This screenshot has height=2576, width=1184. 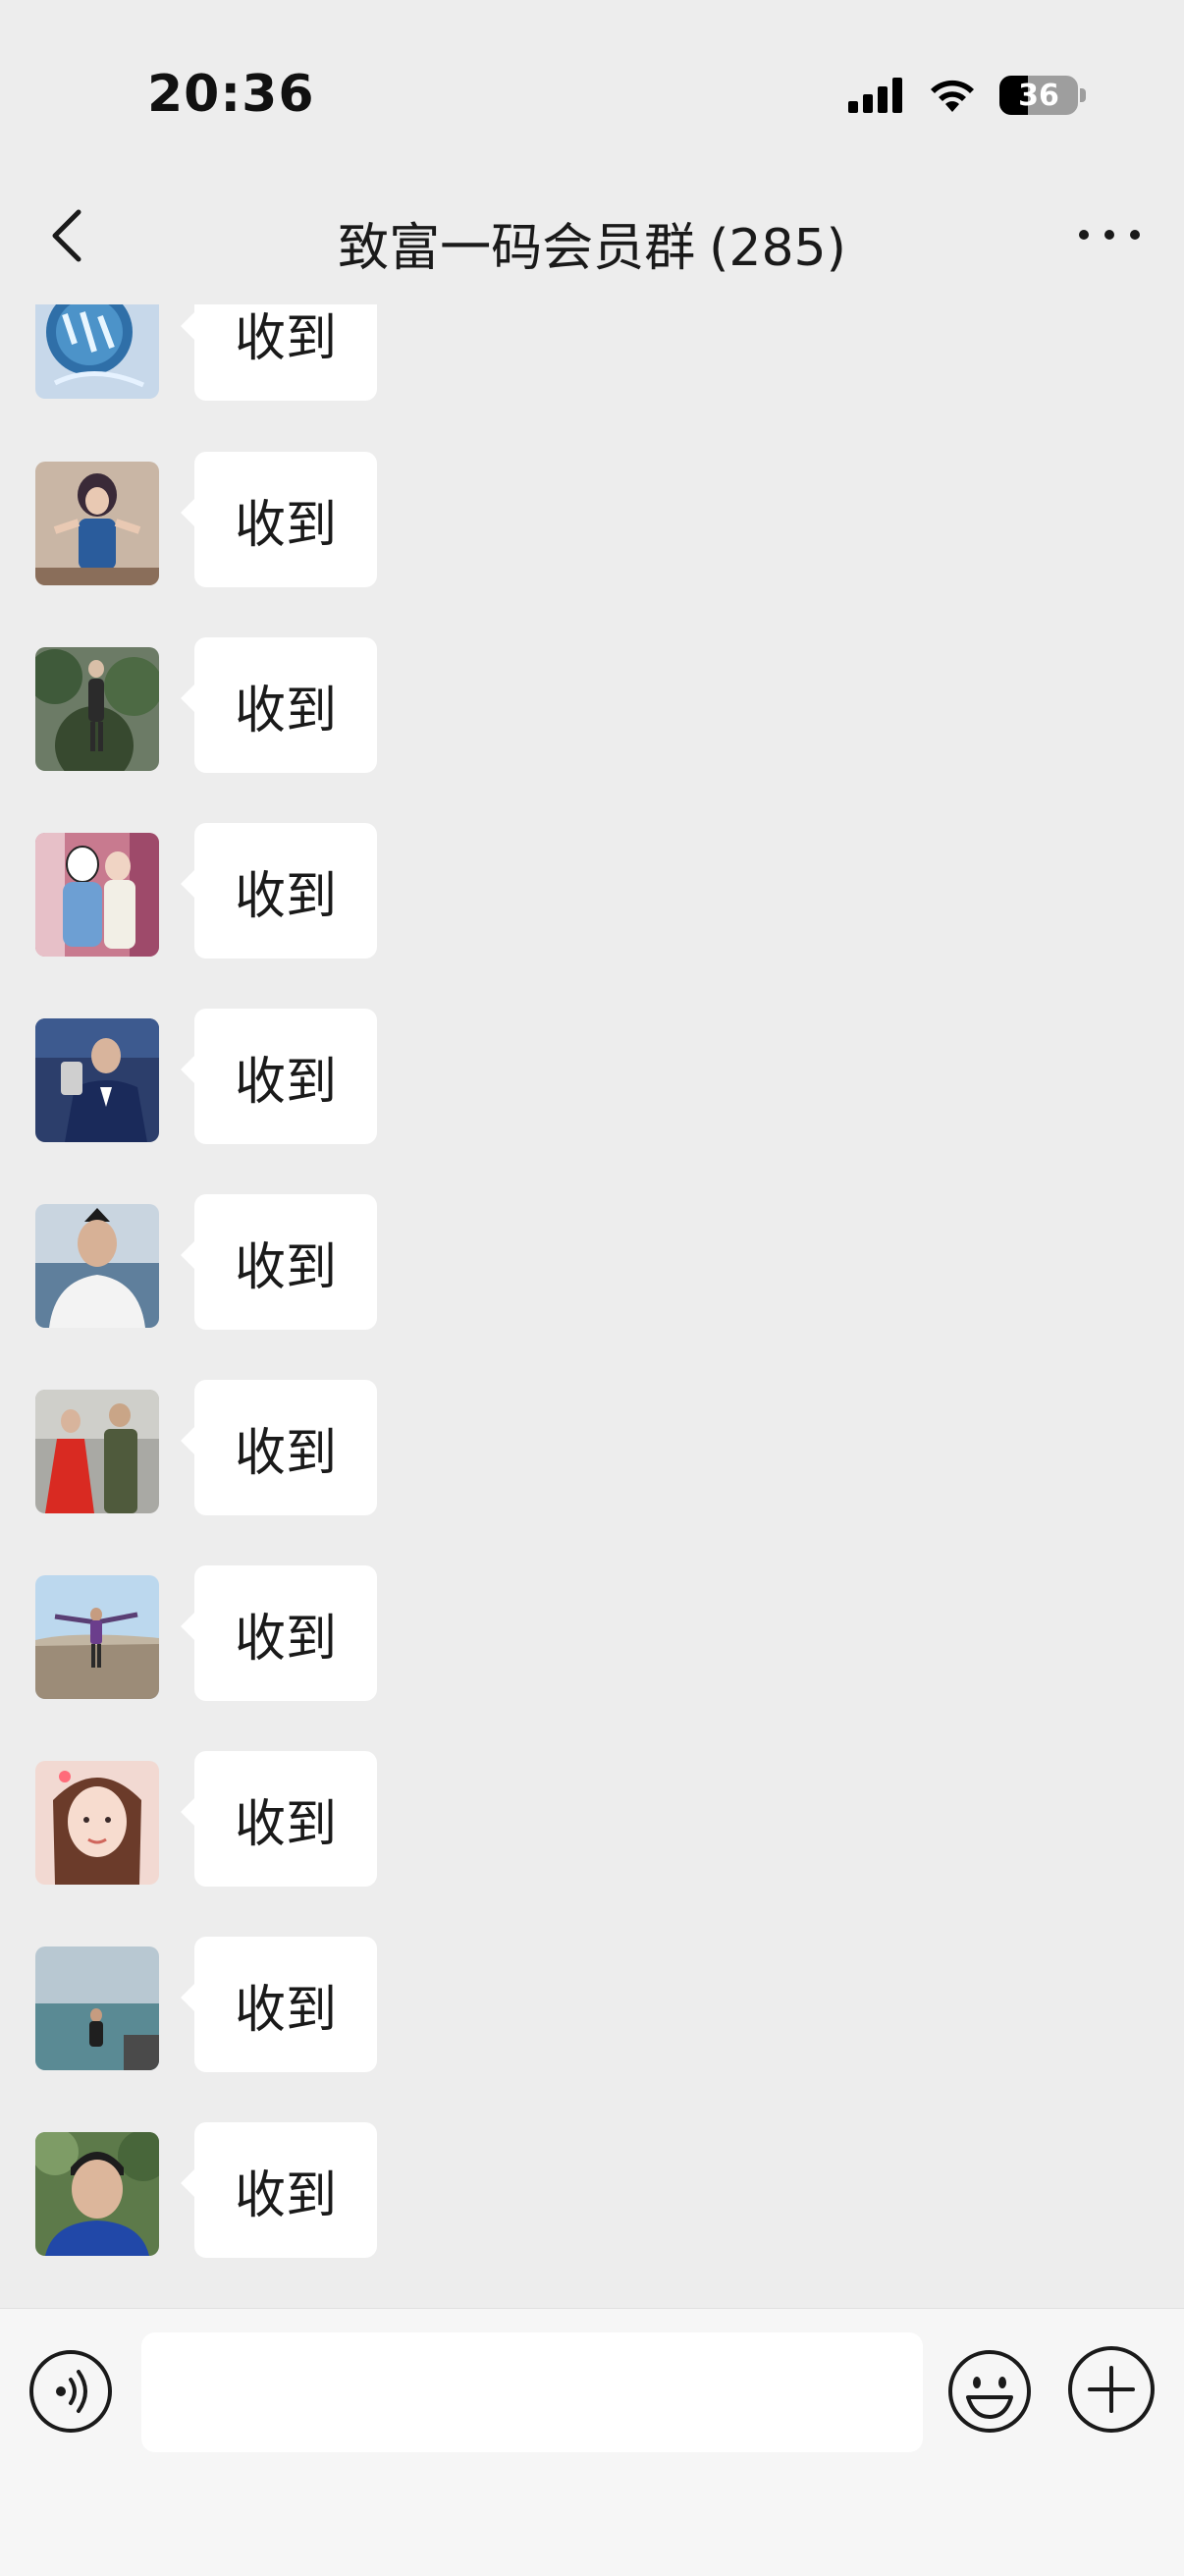 I want to click on group-name: 致富一码会员群, so click(x=517, y=248).